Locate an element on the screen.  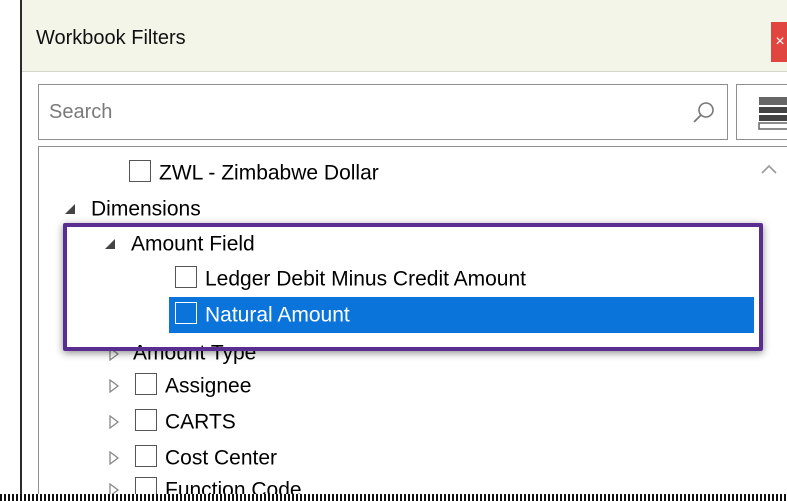
tree-item-dimensions: Dimensions is located at coordinates (146, 209).